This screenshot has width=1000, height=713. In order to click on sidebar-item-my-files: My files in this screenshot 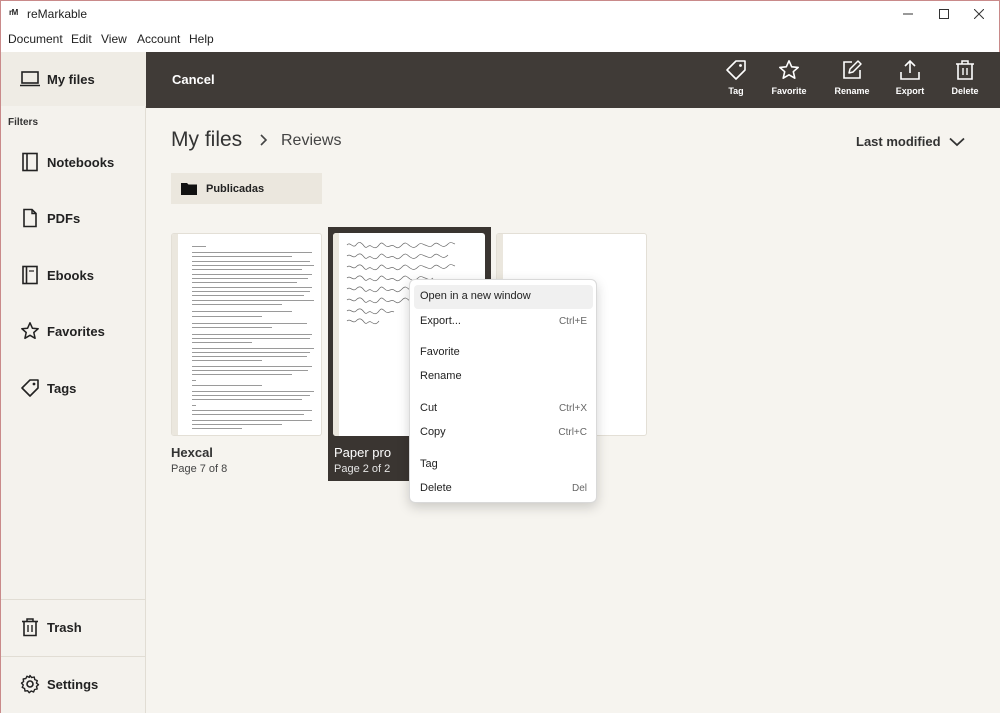, I will do `click(73, 79)`.